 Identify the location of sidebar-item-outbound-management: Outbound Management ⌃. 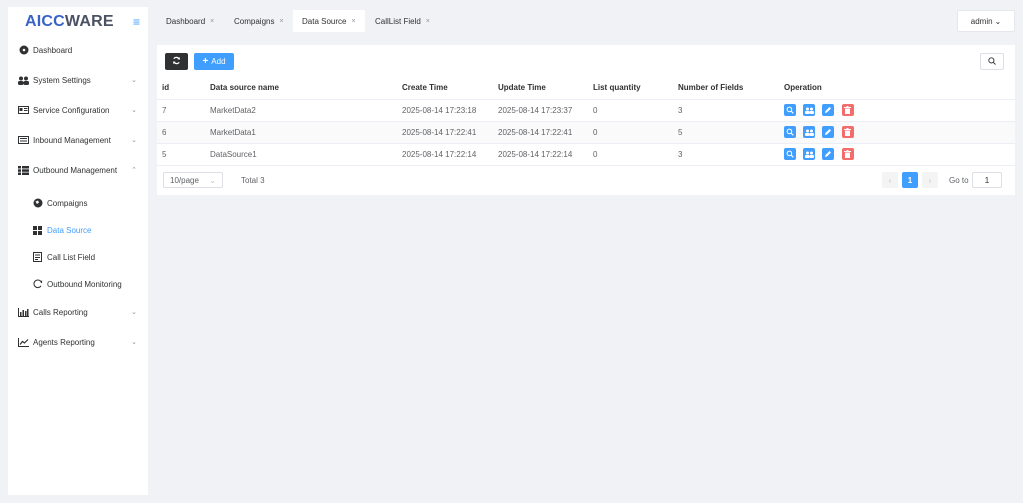
(78, 170).